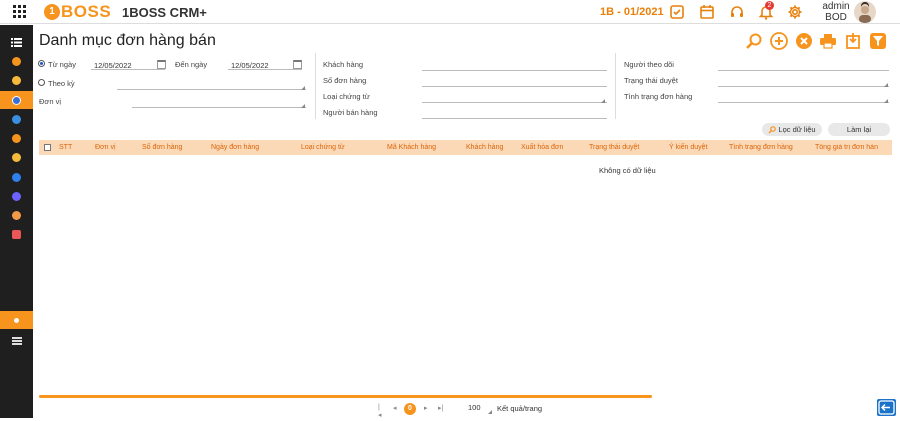  Describe the element at coordinates (426, 408) in the screenshot. I see `next-page-icon: ▸` at that location.